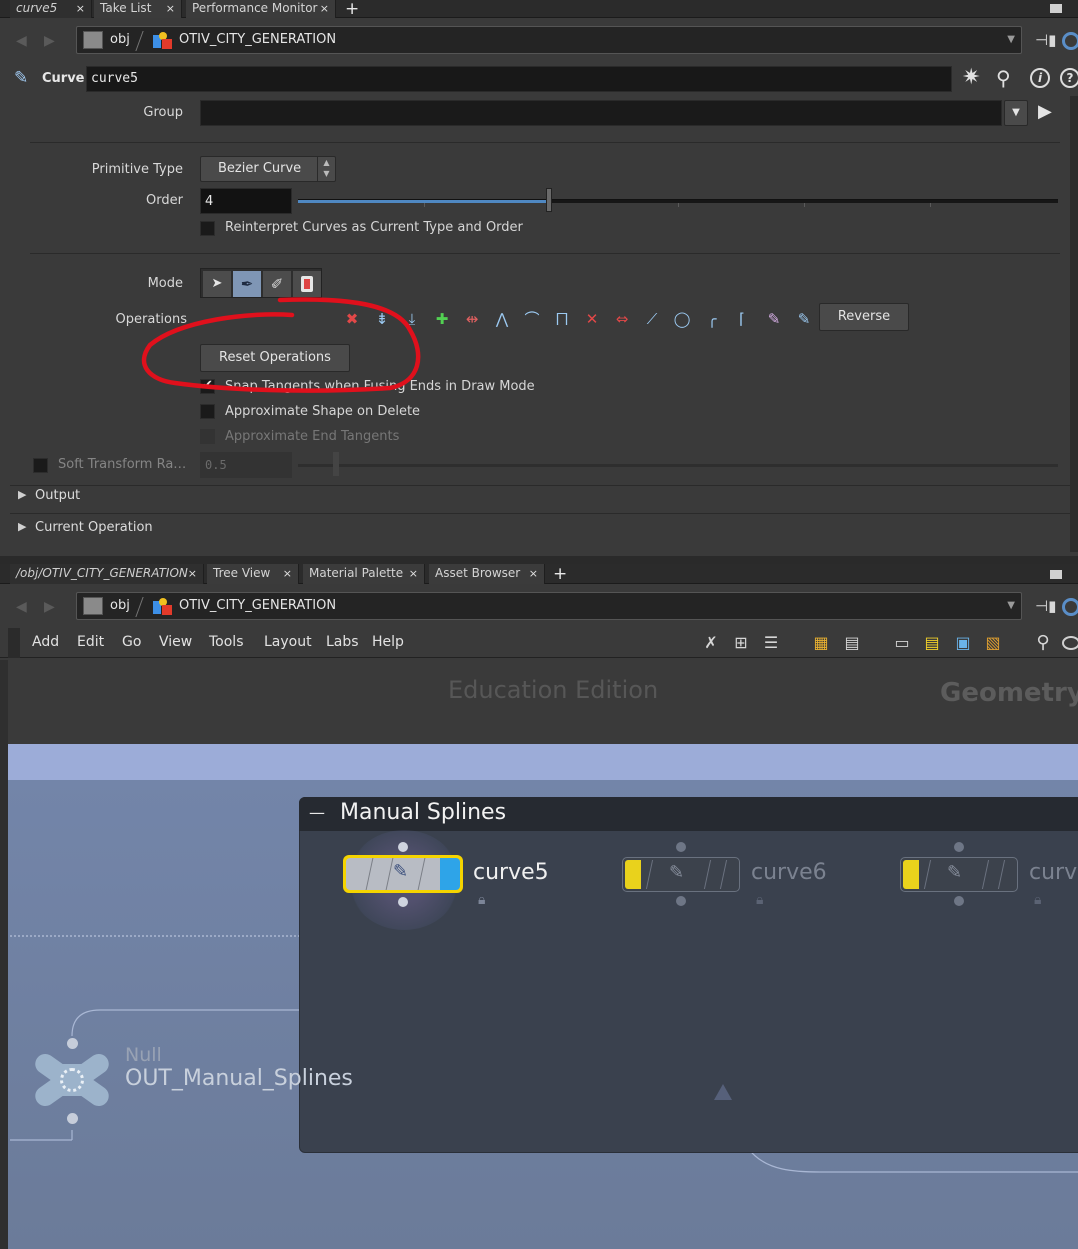 The height and width of the screenshot is (1249, 1078). What do you see at coordinates (21, 607) in the screenshot?
I see `back-arrow-icon: ◀` at bounding box center [21, 607].